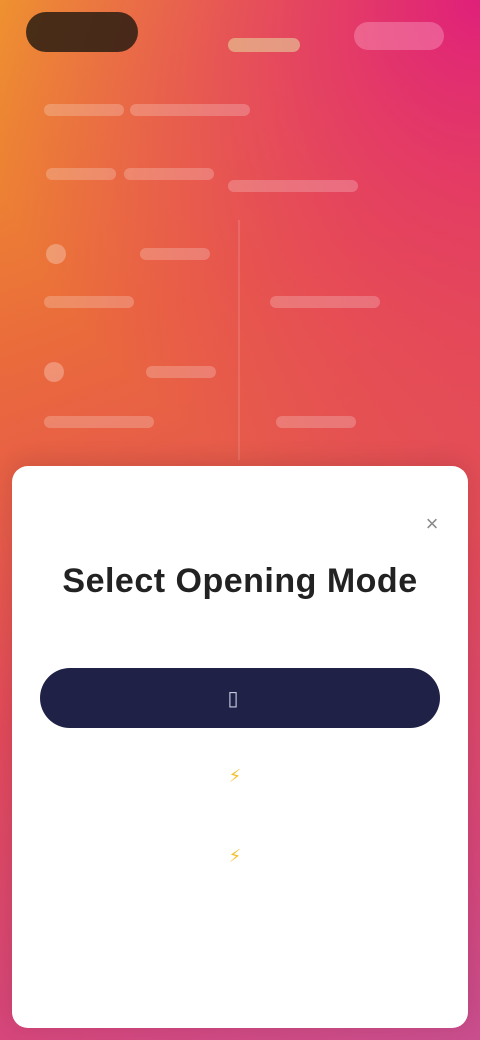 The image size is (480, 1040). Describe the element at coordinates (432, 524) in the screenshot. I see `close-icon: ×` at that location.